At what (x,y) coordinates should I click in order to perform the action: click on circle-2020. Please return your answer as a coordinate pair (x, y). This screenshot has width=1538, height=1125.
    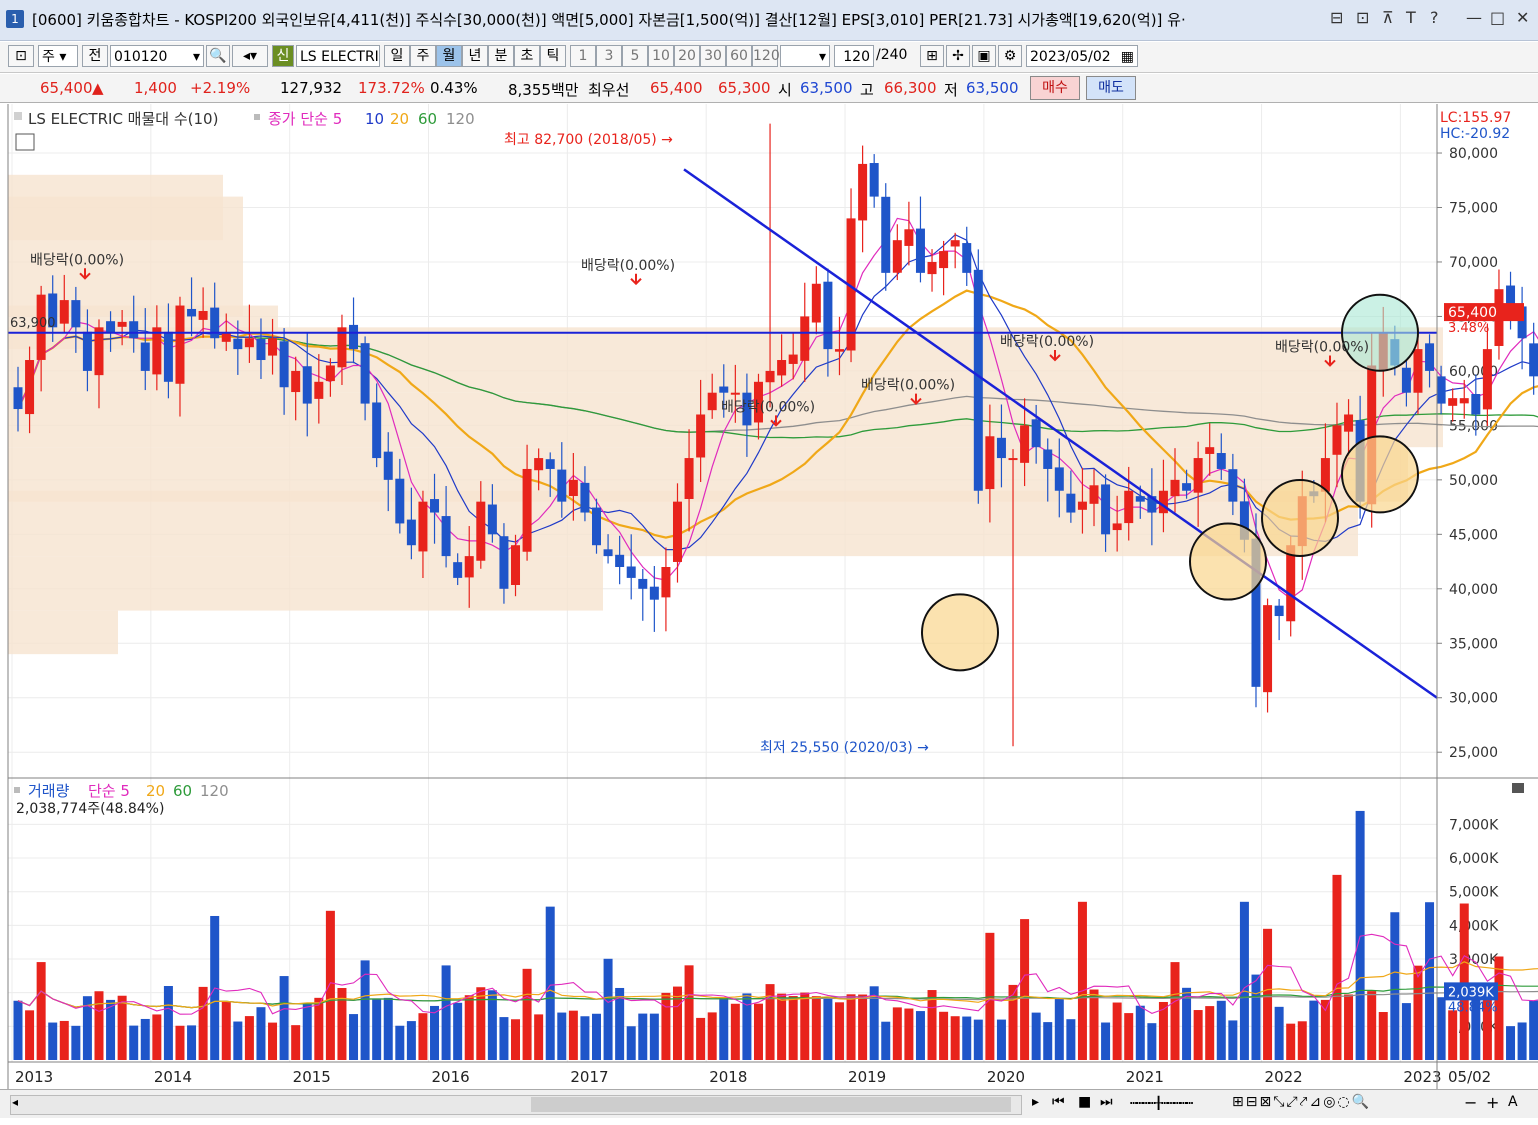
    Looking at the image, I should click on (960, 632).